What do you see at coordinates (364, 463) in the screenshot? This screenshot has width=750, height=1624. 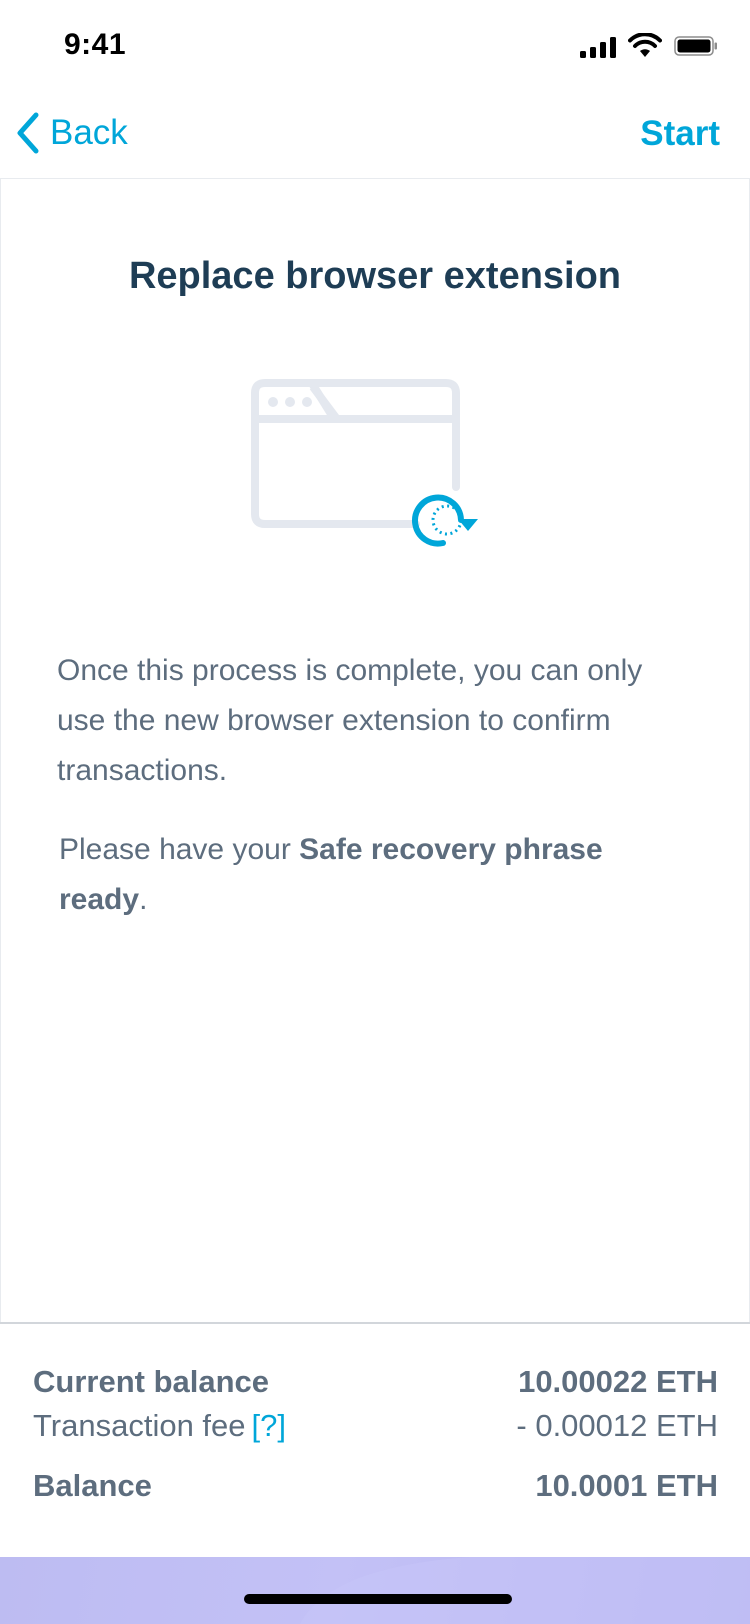 I see `replace-extension-illustration` at bounding box center [364, 463].